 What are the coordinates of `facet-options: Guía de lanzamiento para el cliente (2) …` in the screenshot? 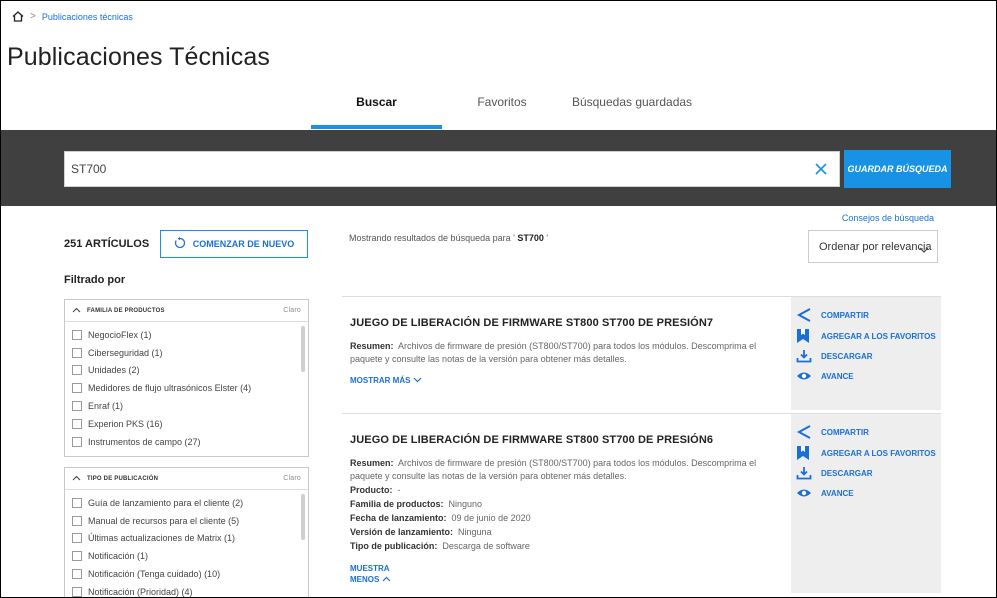 It's located at (186, 543).